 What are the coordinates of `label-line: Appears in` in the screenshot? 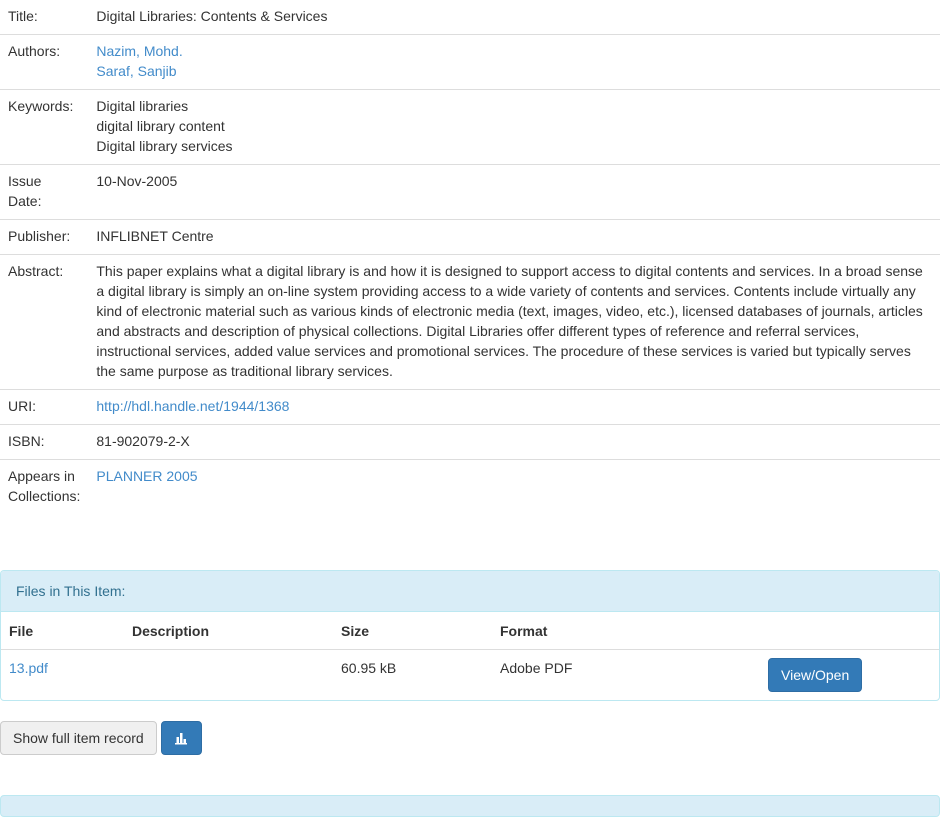 It's located at (41, 476).